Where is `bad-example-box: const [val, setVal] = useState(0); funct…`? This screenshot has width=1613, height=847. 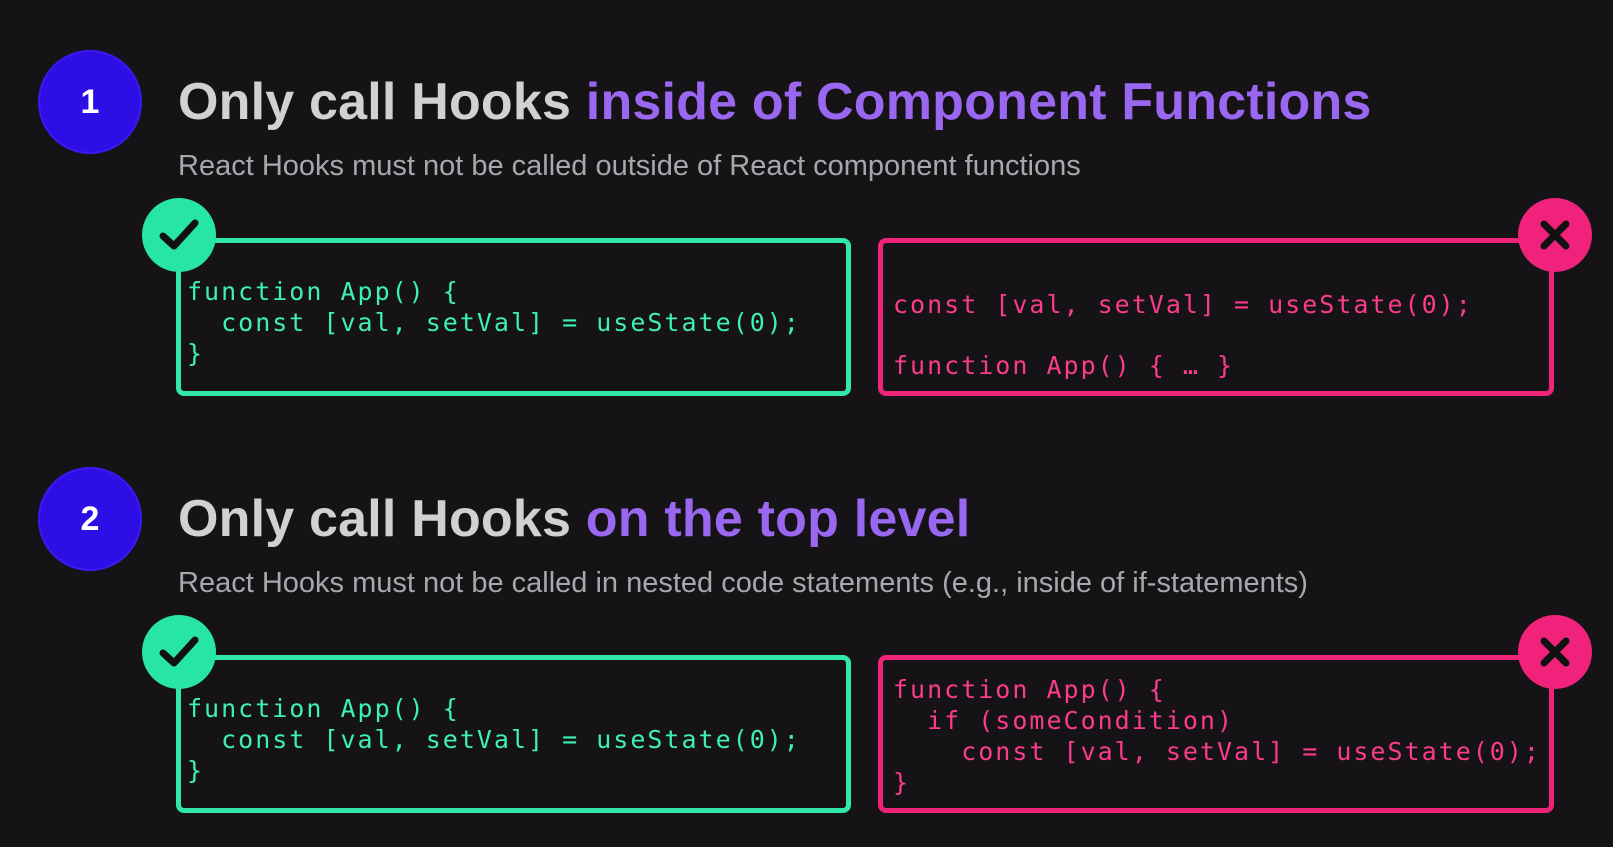
bad-example-box: const [val, setVal] = useState(0); funct… is located at coordinates (1216, 317).